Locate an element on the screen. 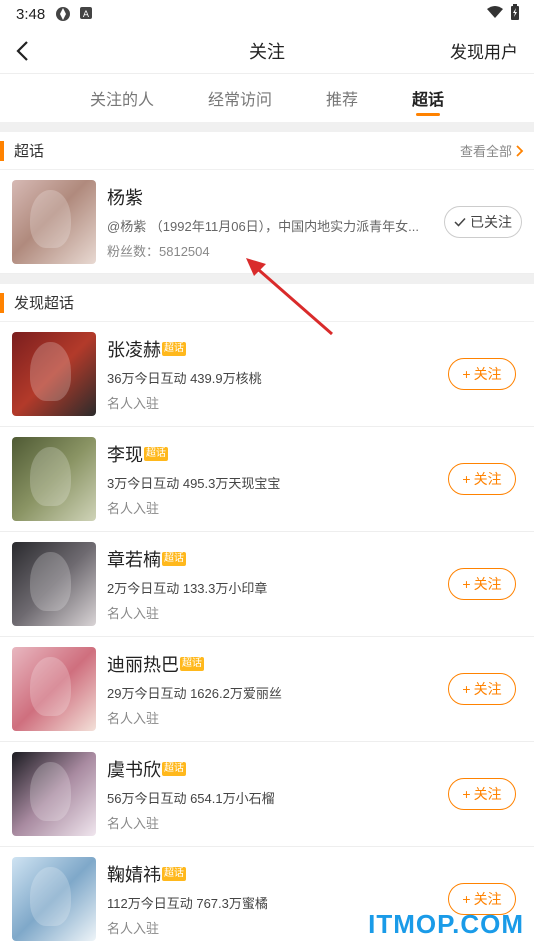  tab-supertopic: 超话 is located at coordinates (428, 98).